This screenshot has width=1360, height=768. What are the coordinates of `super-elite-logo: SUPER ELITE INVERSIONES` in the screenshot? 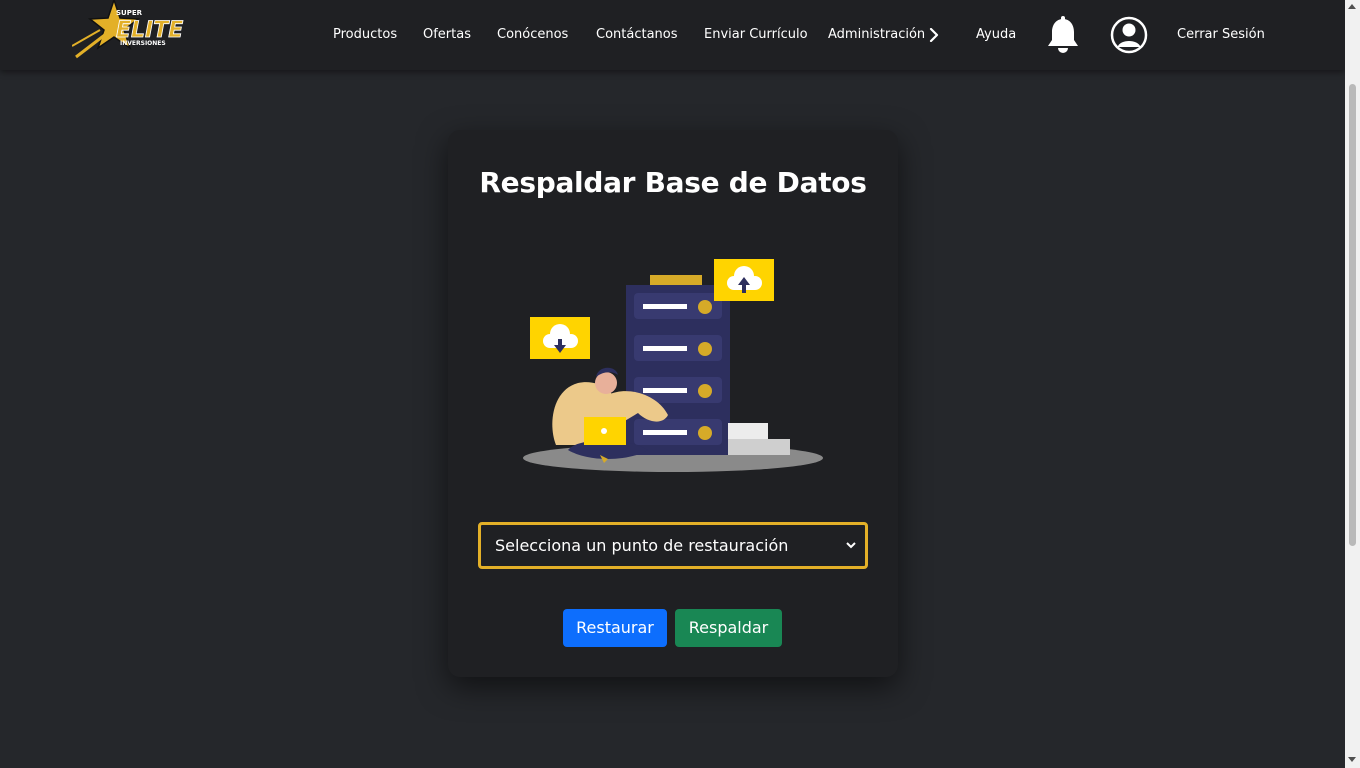 It's located at (139, 30).